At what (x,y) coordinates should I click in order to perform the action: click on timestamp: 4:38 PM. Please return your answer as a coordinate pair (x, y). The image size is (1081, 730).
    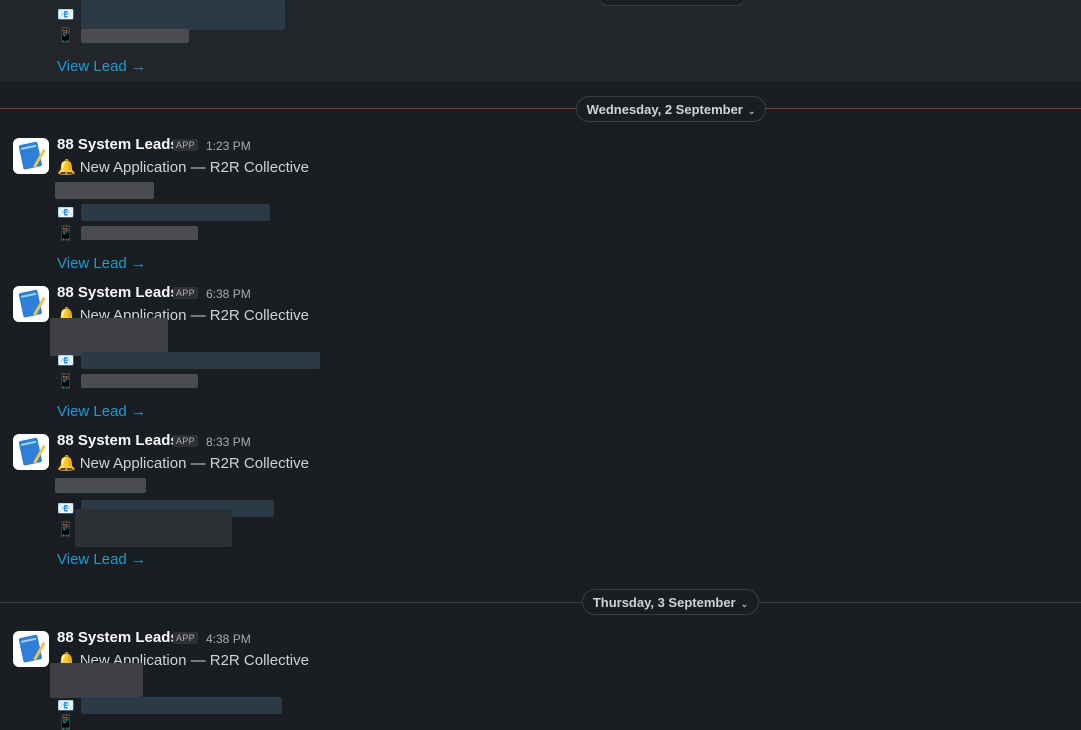
    Looking at the image, I should click on (228, 639).